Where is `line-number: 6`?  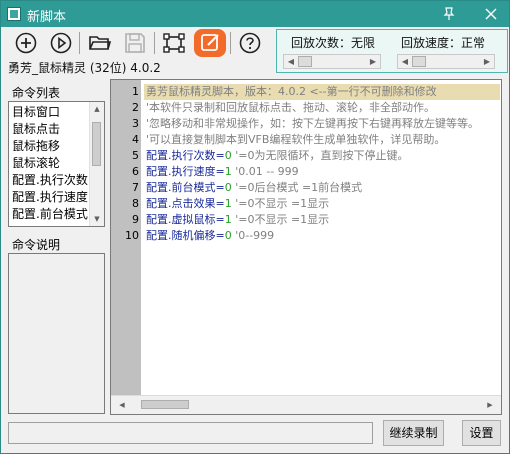 line-number: 6 is located at coordinates (135, 171).